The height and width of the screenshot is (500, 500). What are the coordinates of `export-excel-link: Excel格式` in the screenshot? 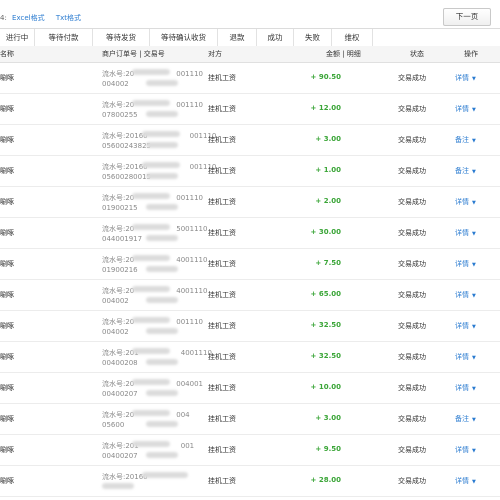 It's located at (28, 18).